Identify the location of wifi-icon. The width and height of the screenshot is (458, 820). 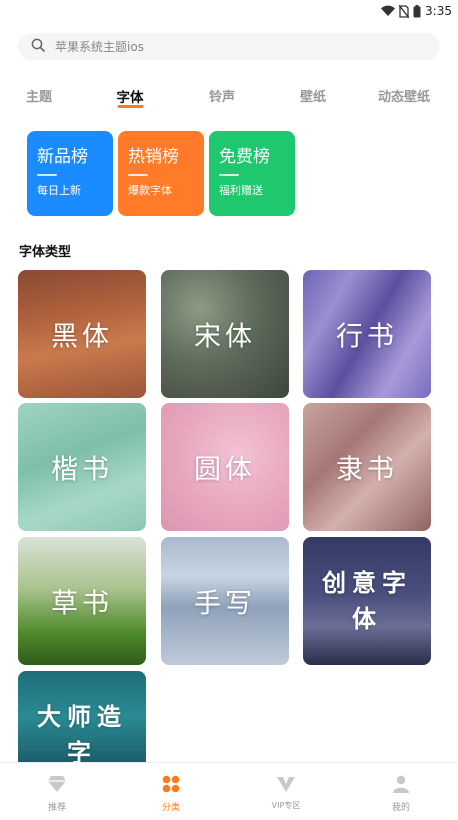
(388, 11).